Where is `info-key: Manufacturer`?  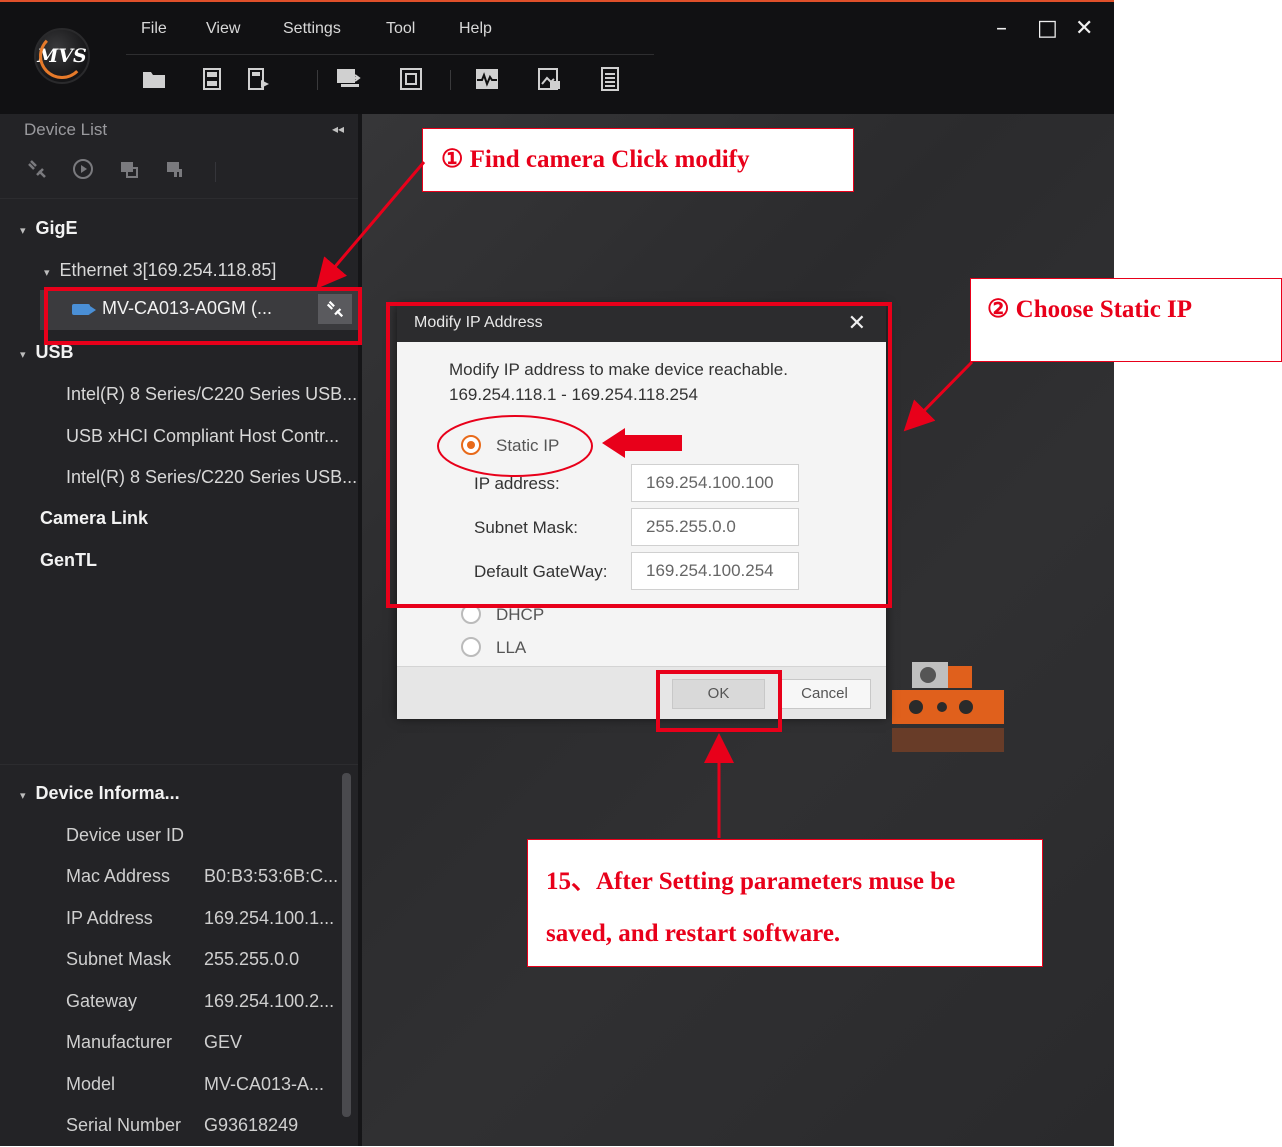 info-key: Manufacturer is located at coordinates (119, 1042).